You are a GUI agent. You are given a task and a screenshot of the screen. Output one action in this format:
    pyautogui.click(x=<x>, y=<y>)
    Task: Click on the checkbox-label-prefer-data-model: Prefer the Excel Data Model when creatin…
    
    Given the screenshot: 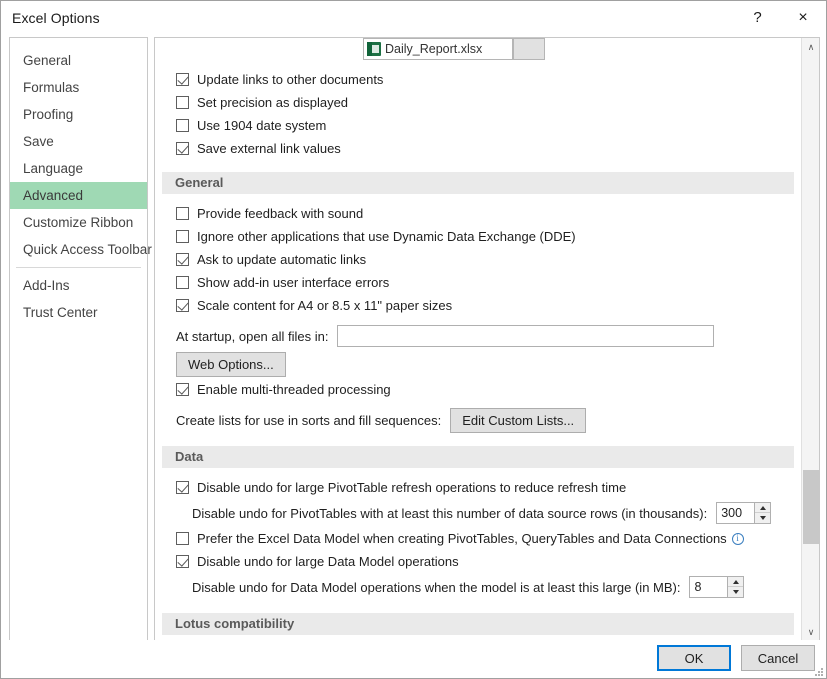 What is the action you would take?
    pyautogui.click(x=462, y=538)
    